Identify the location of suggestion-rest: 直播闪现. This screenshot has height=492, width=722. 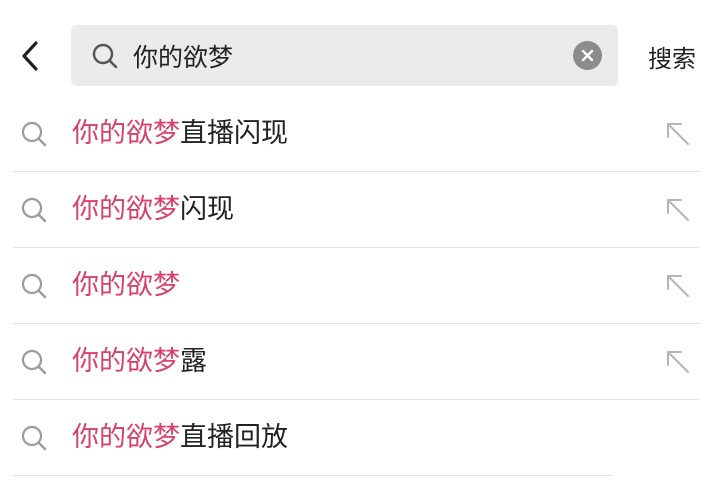
(234, 133).